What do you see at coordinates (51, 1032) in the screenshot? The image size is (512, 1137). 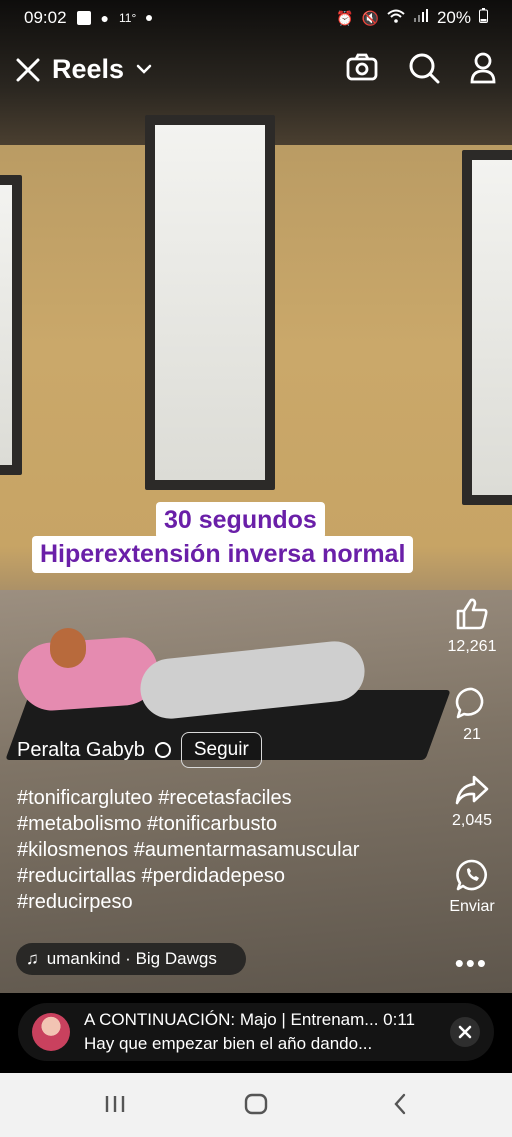 I see `avatar` at bounding box center [51, 1032].